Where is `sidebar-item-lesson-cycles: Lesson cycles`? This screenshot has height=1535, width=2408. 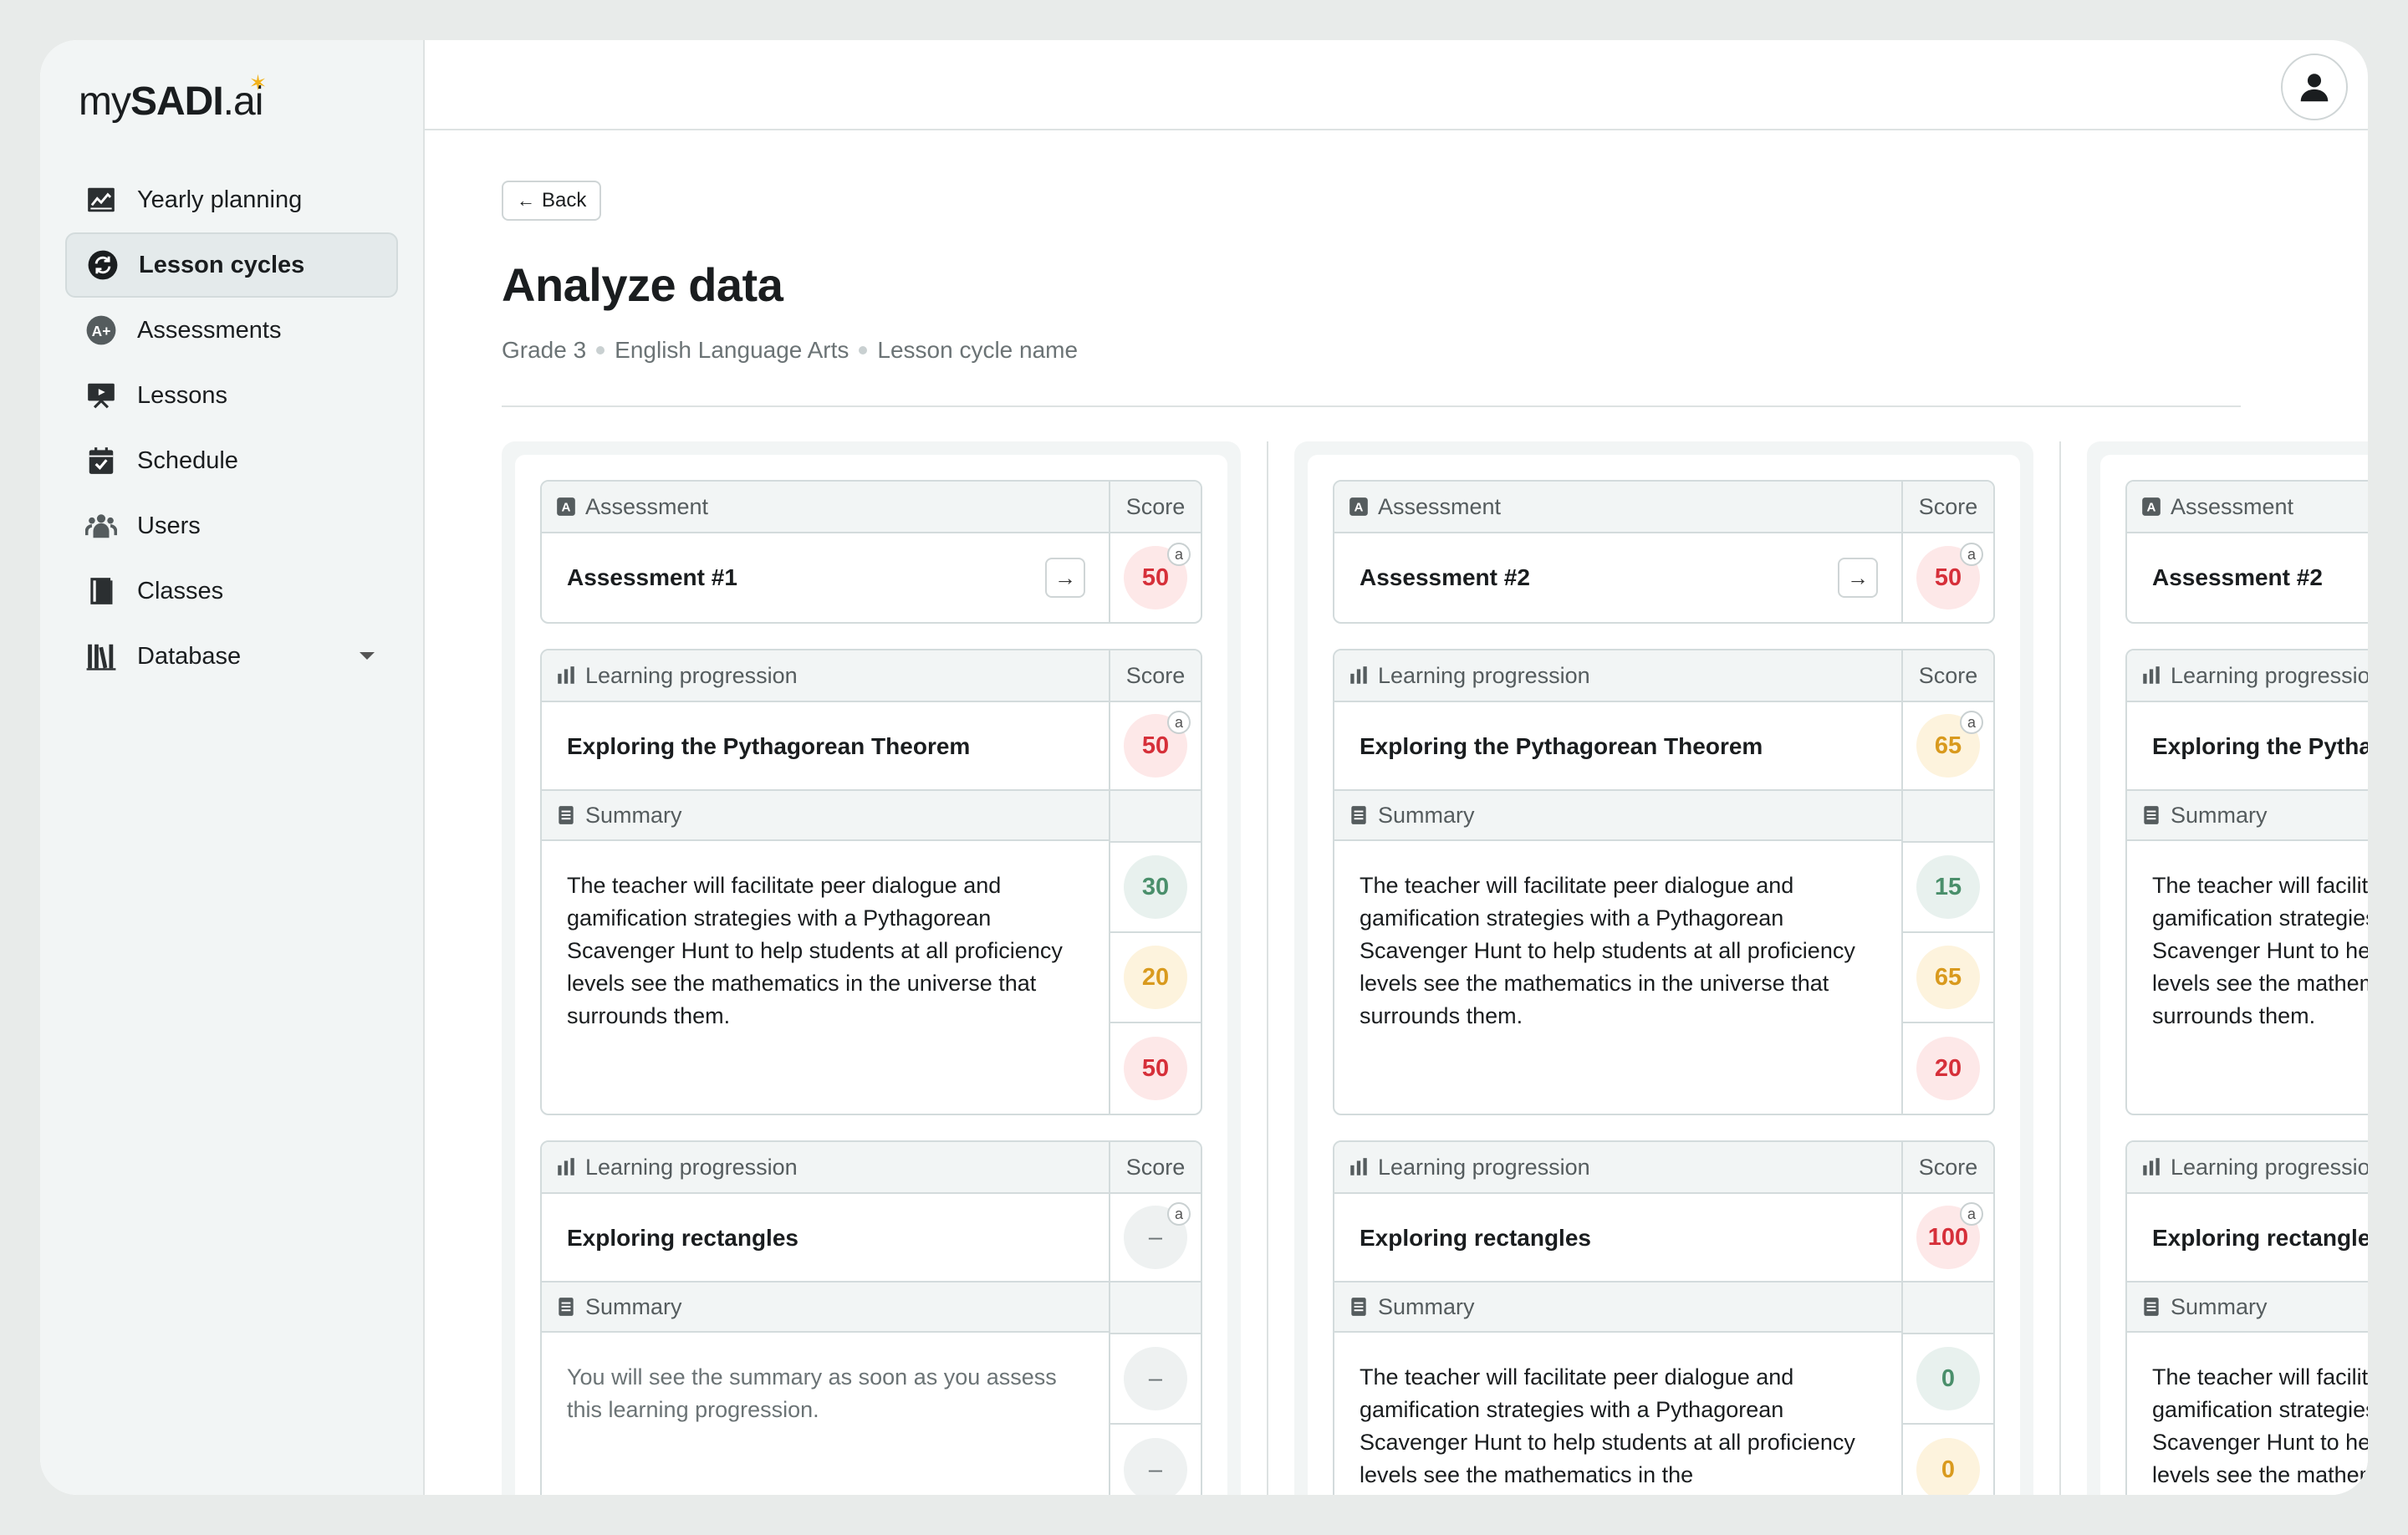 sidebar-item-lesson-cycles: Lesson cycles is located at coordinates (232, 265).